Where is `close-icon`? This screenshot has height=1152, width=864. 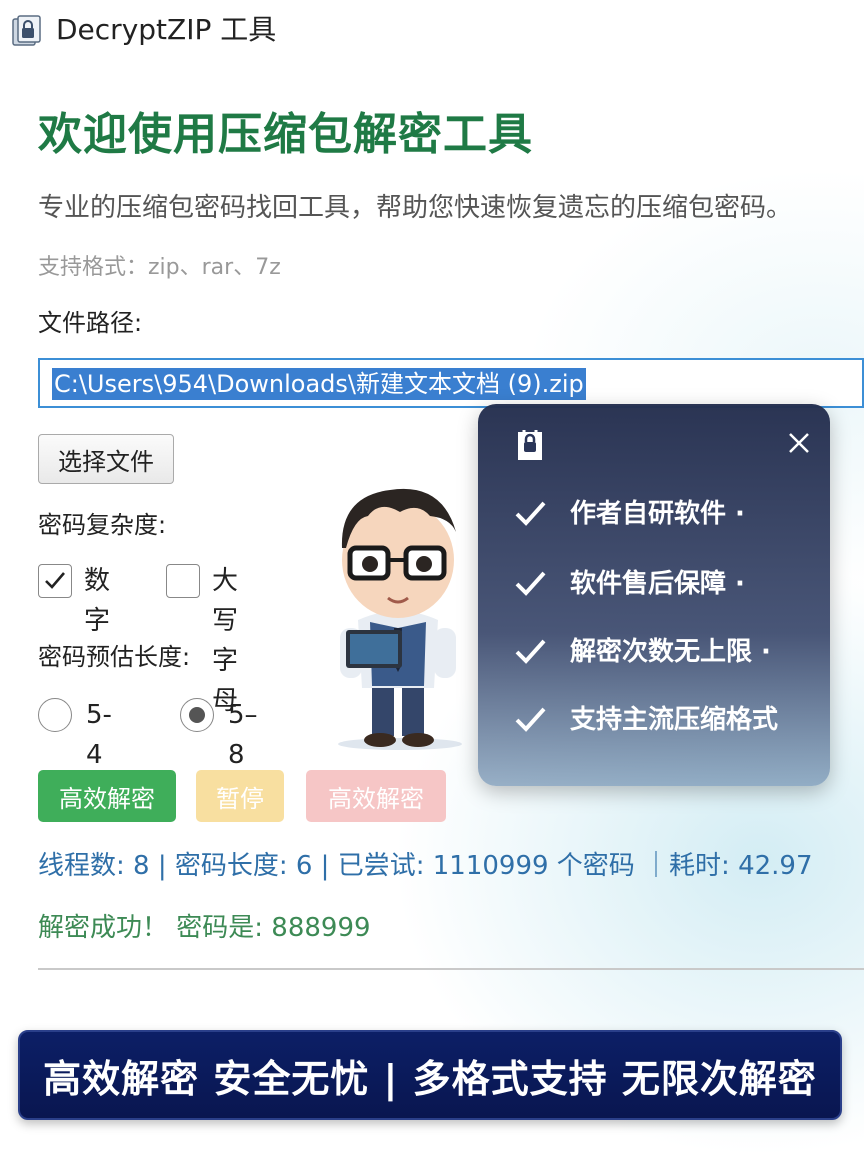 close-icon is located at coordinates (799, 443).